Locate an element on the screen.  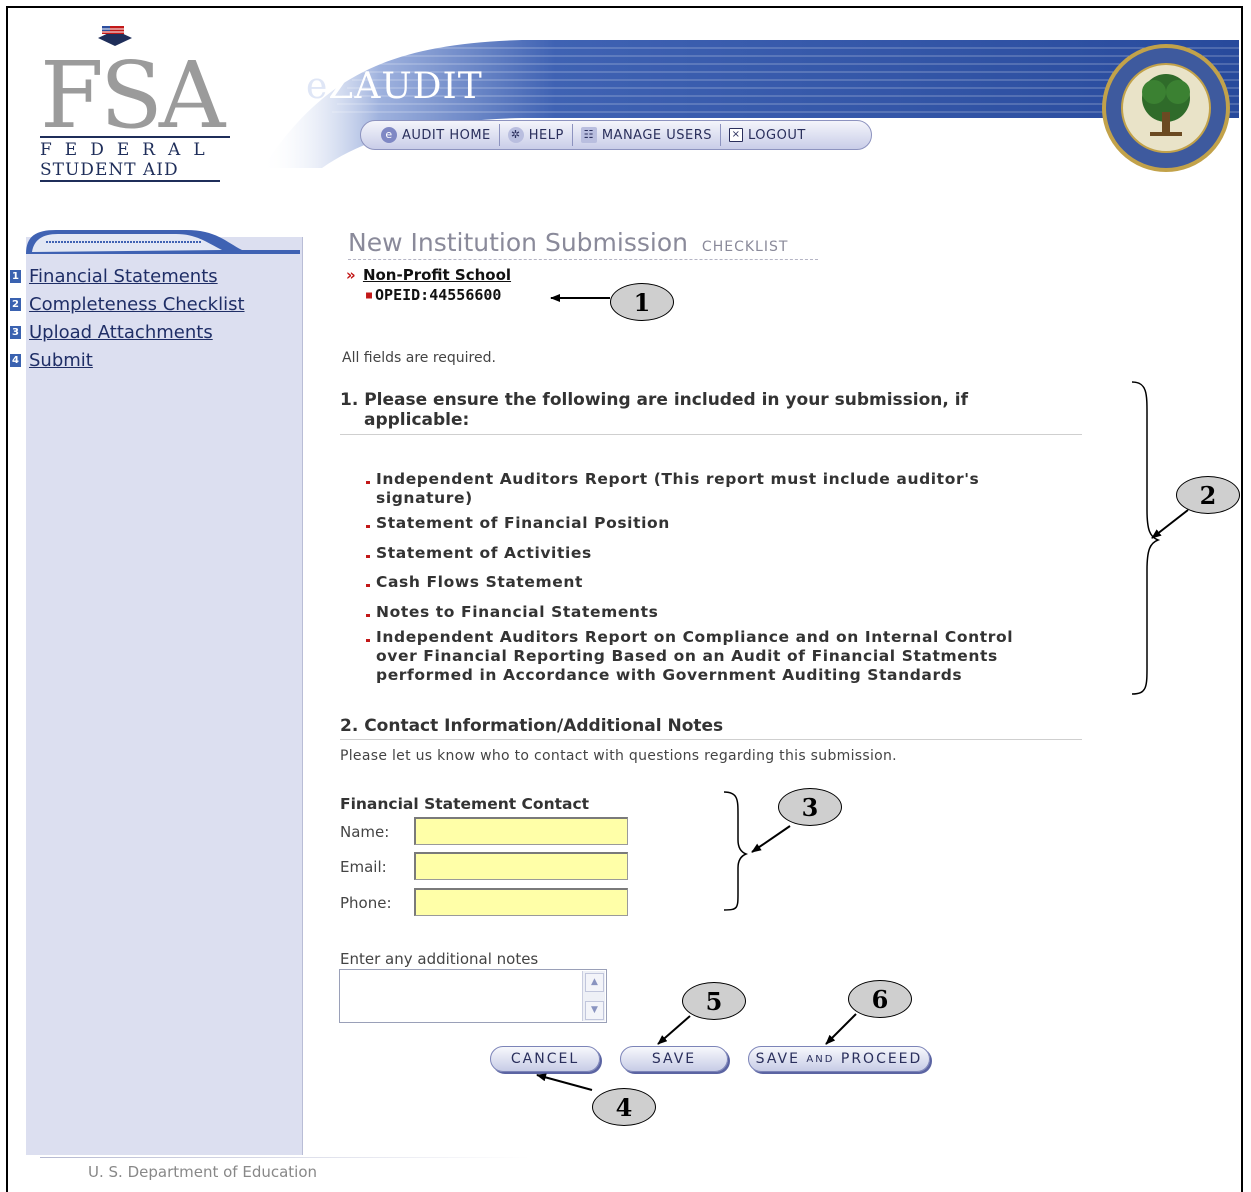
department-of-education-seal is located at coordinates (1166, 108).